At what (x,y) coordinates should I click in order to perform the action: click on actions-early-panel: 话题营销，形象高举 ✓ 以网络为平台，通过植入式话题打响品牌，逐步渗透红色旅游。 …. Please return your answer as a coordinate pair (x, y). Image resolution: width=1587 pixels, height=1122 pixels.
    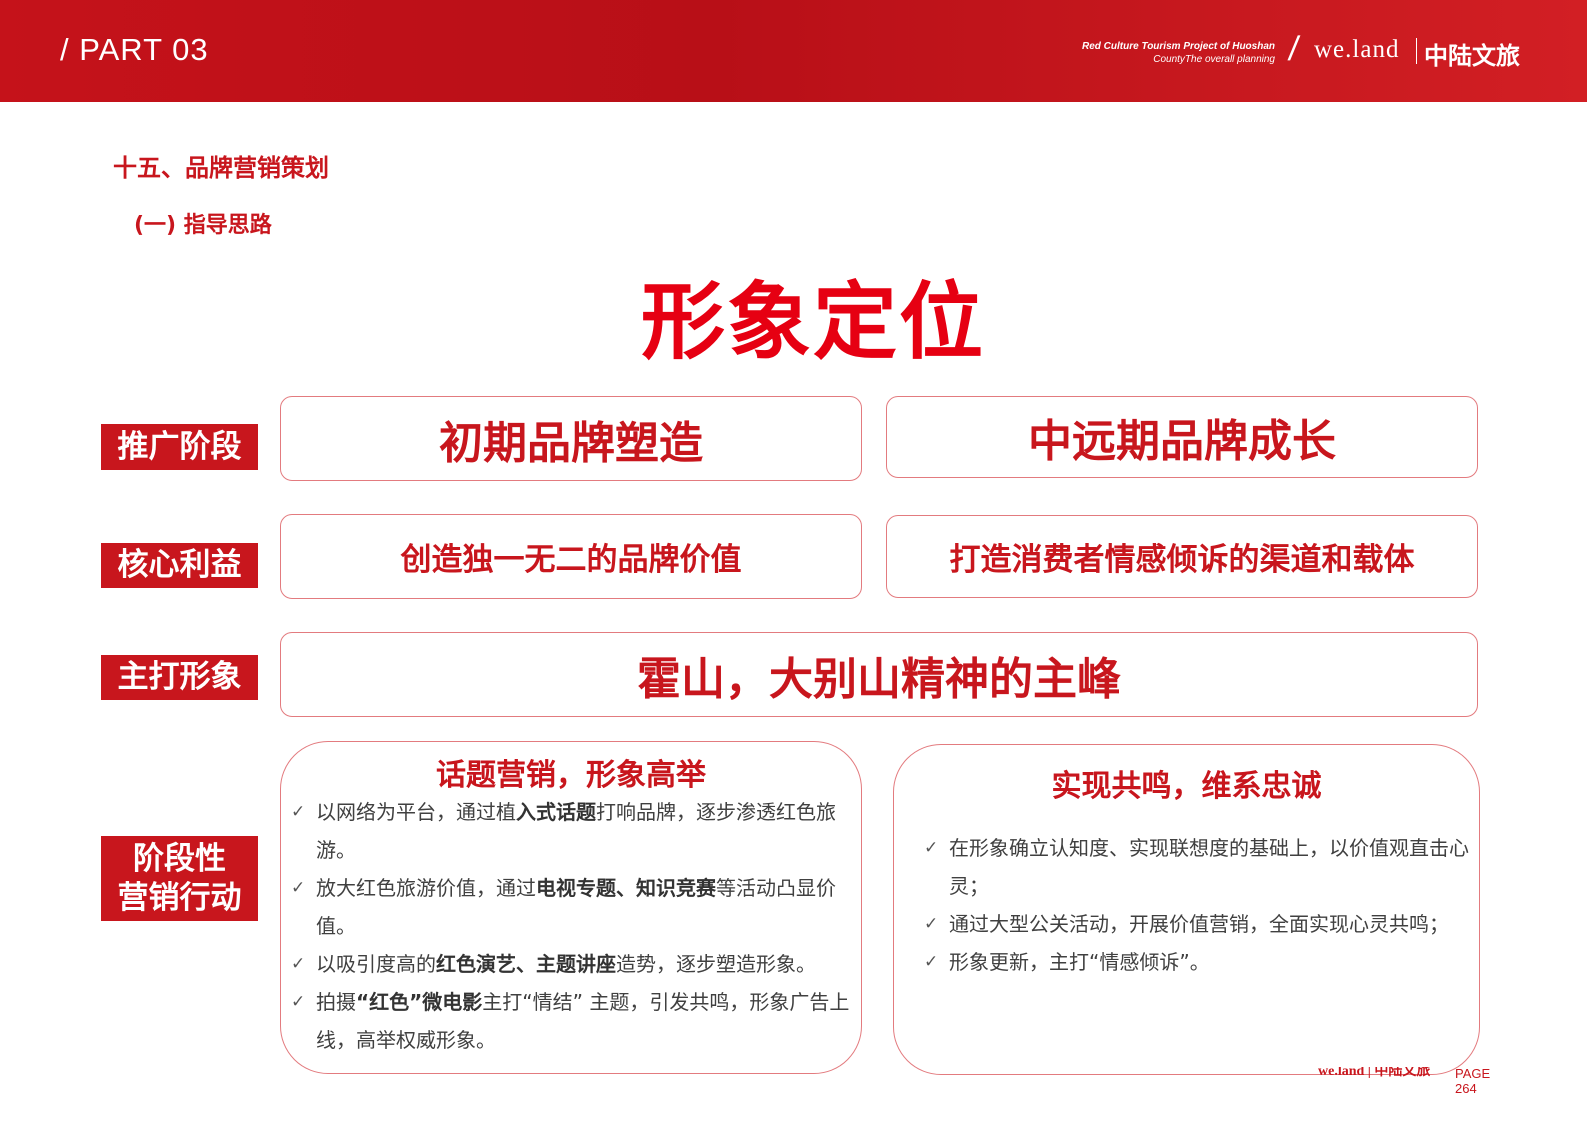
    Looking at the image, I should click on (571, 907).